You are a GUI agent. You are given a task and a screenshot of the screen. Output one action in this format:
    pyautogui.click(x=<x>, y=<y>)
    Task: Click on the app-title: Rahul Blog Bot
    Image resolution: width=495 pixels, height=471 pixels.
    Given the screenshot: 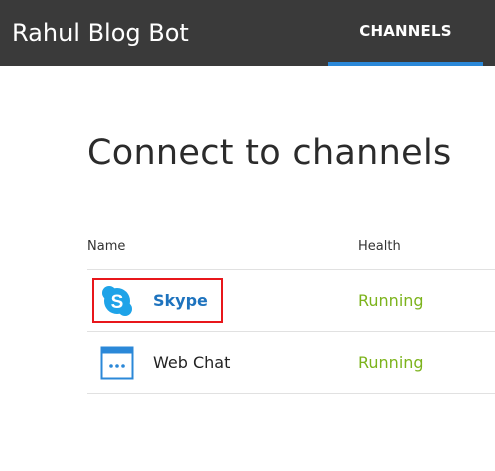 What is the action you would take?
    pyautogui.click(x=100, y=33)
    